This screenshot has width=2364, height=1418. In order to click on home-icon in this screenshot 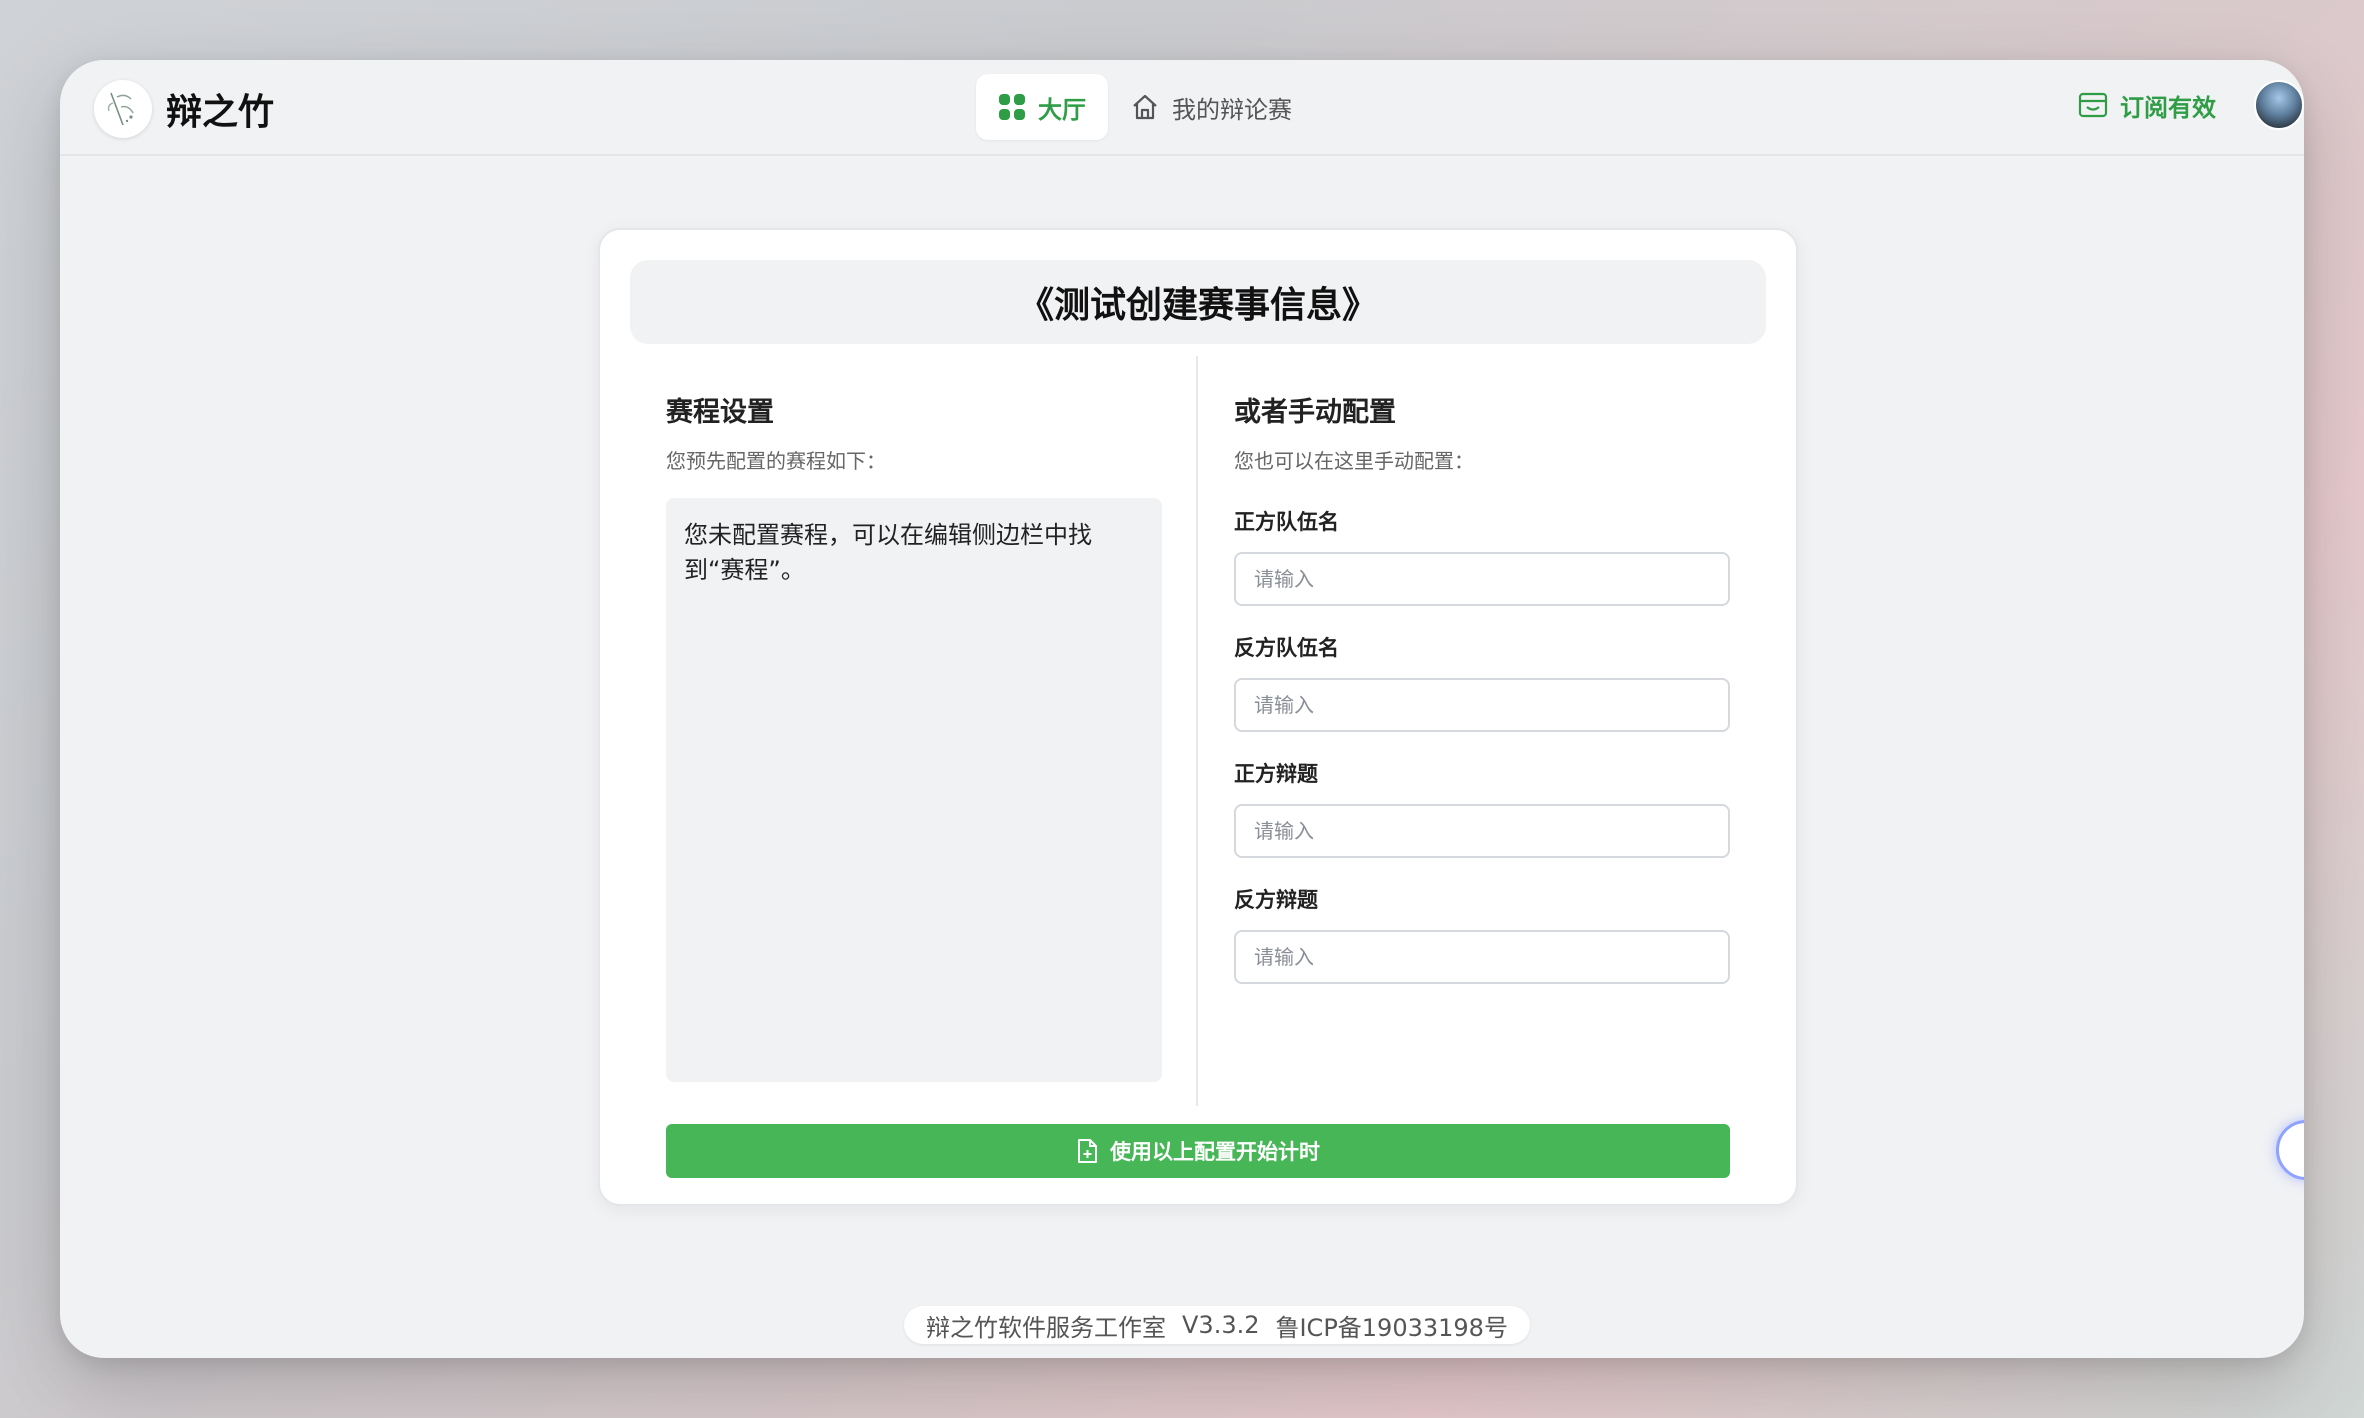, I will do `click(1145, 107)`.